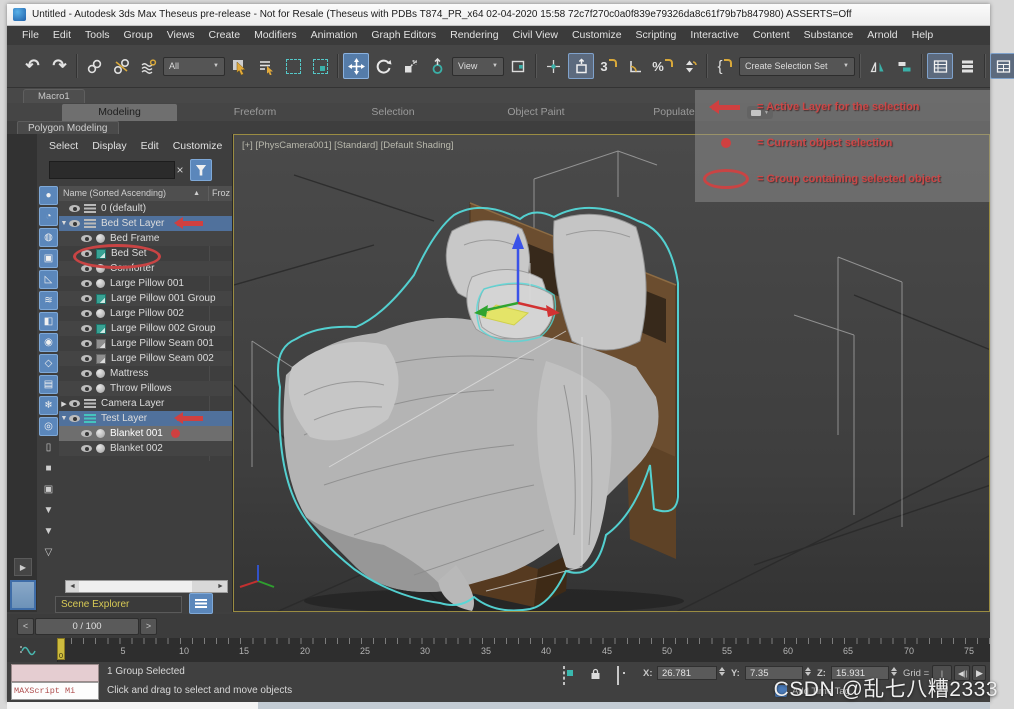 This screenshot has width=1014, height=709. What do you see at coordinates (48, 216) in the screenshot?
I see `filter-shapes-button: ◔` at bounding box center [48, 216].